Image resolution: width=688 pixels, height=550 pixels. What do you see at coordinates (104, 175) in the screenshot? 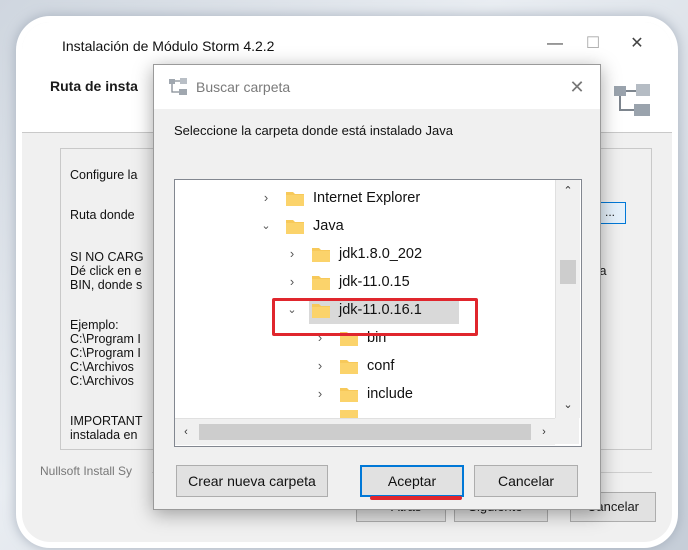
I see `group-label: Configure la` at bounding box center [104, 175].